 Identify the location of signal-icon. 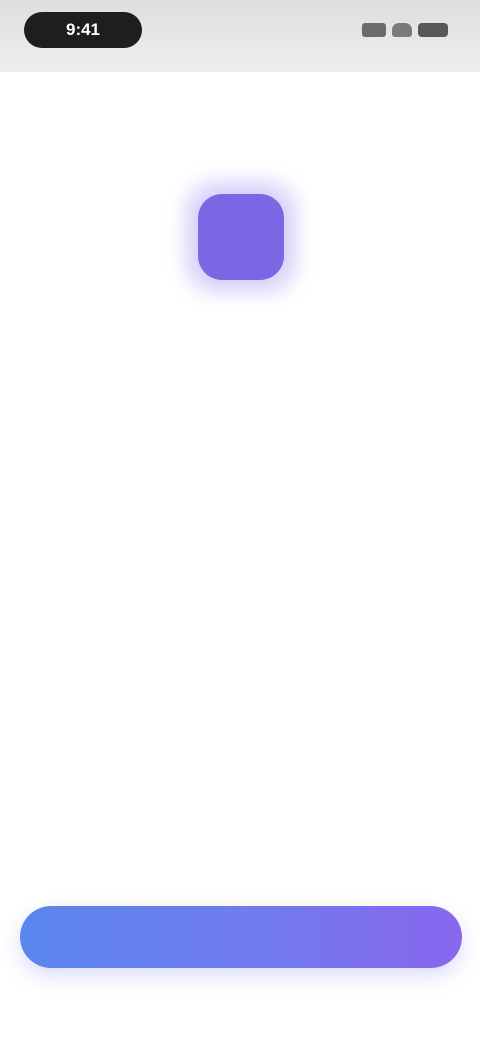
(374, 30).